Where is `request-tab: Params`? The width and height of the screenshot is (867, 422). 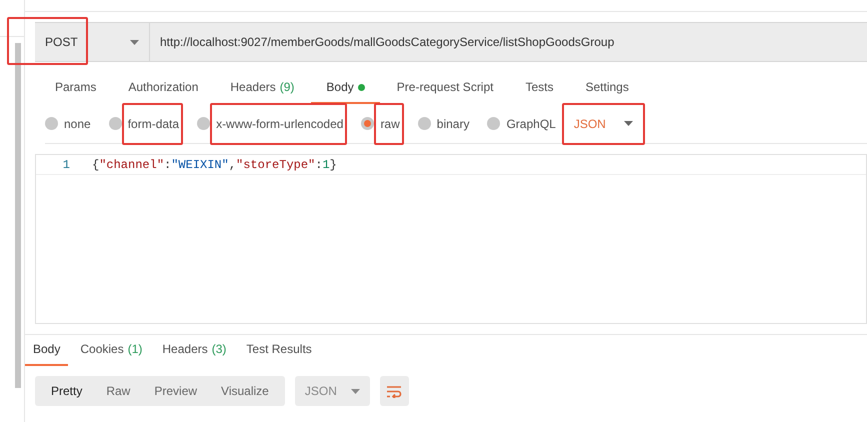 request-tab: Params is located at coordinates (76, 91).